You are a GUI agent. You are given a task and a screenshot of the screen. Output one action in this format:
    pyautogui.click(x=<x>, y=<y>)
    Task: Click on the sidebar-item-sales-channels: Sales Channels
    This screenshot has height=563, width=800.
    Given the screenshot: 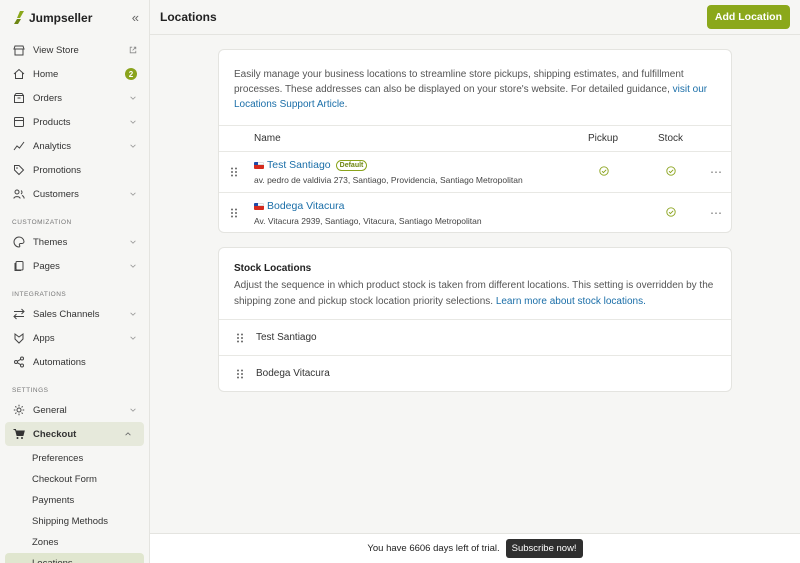 What is the action you would take?
    pyautogui.click(x=74, y=314)
    